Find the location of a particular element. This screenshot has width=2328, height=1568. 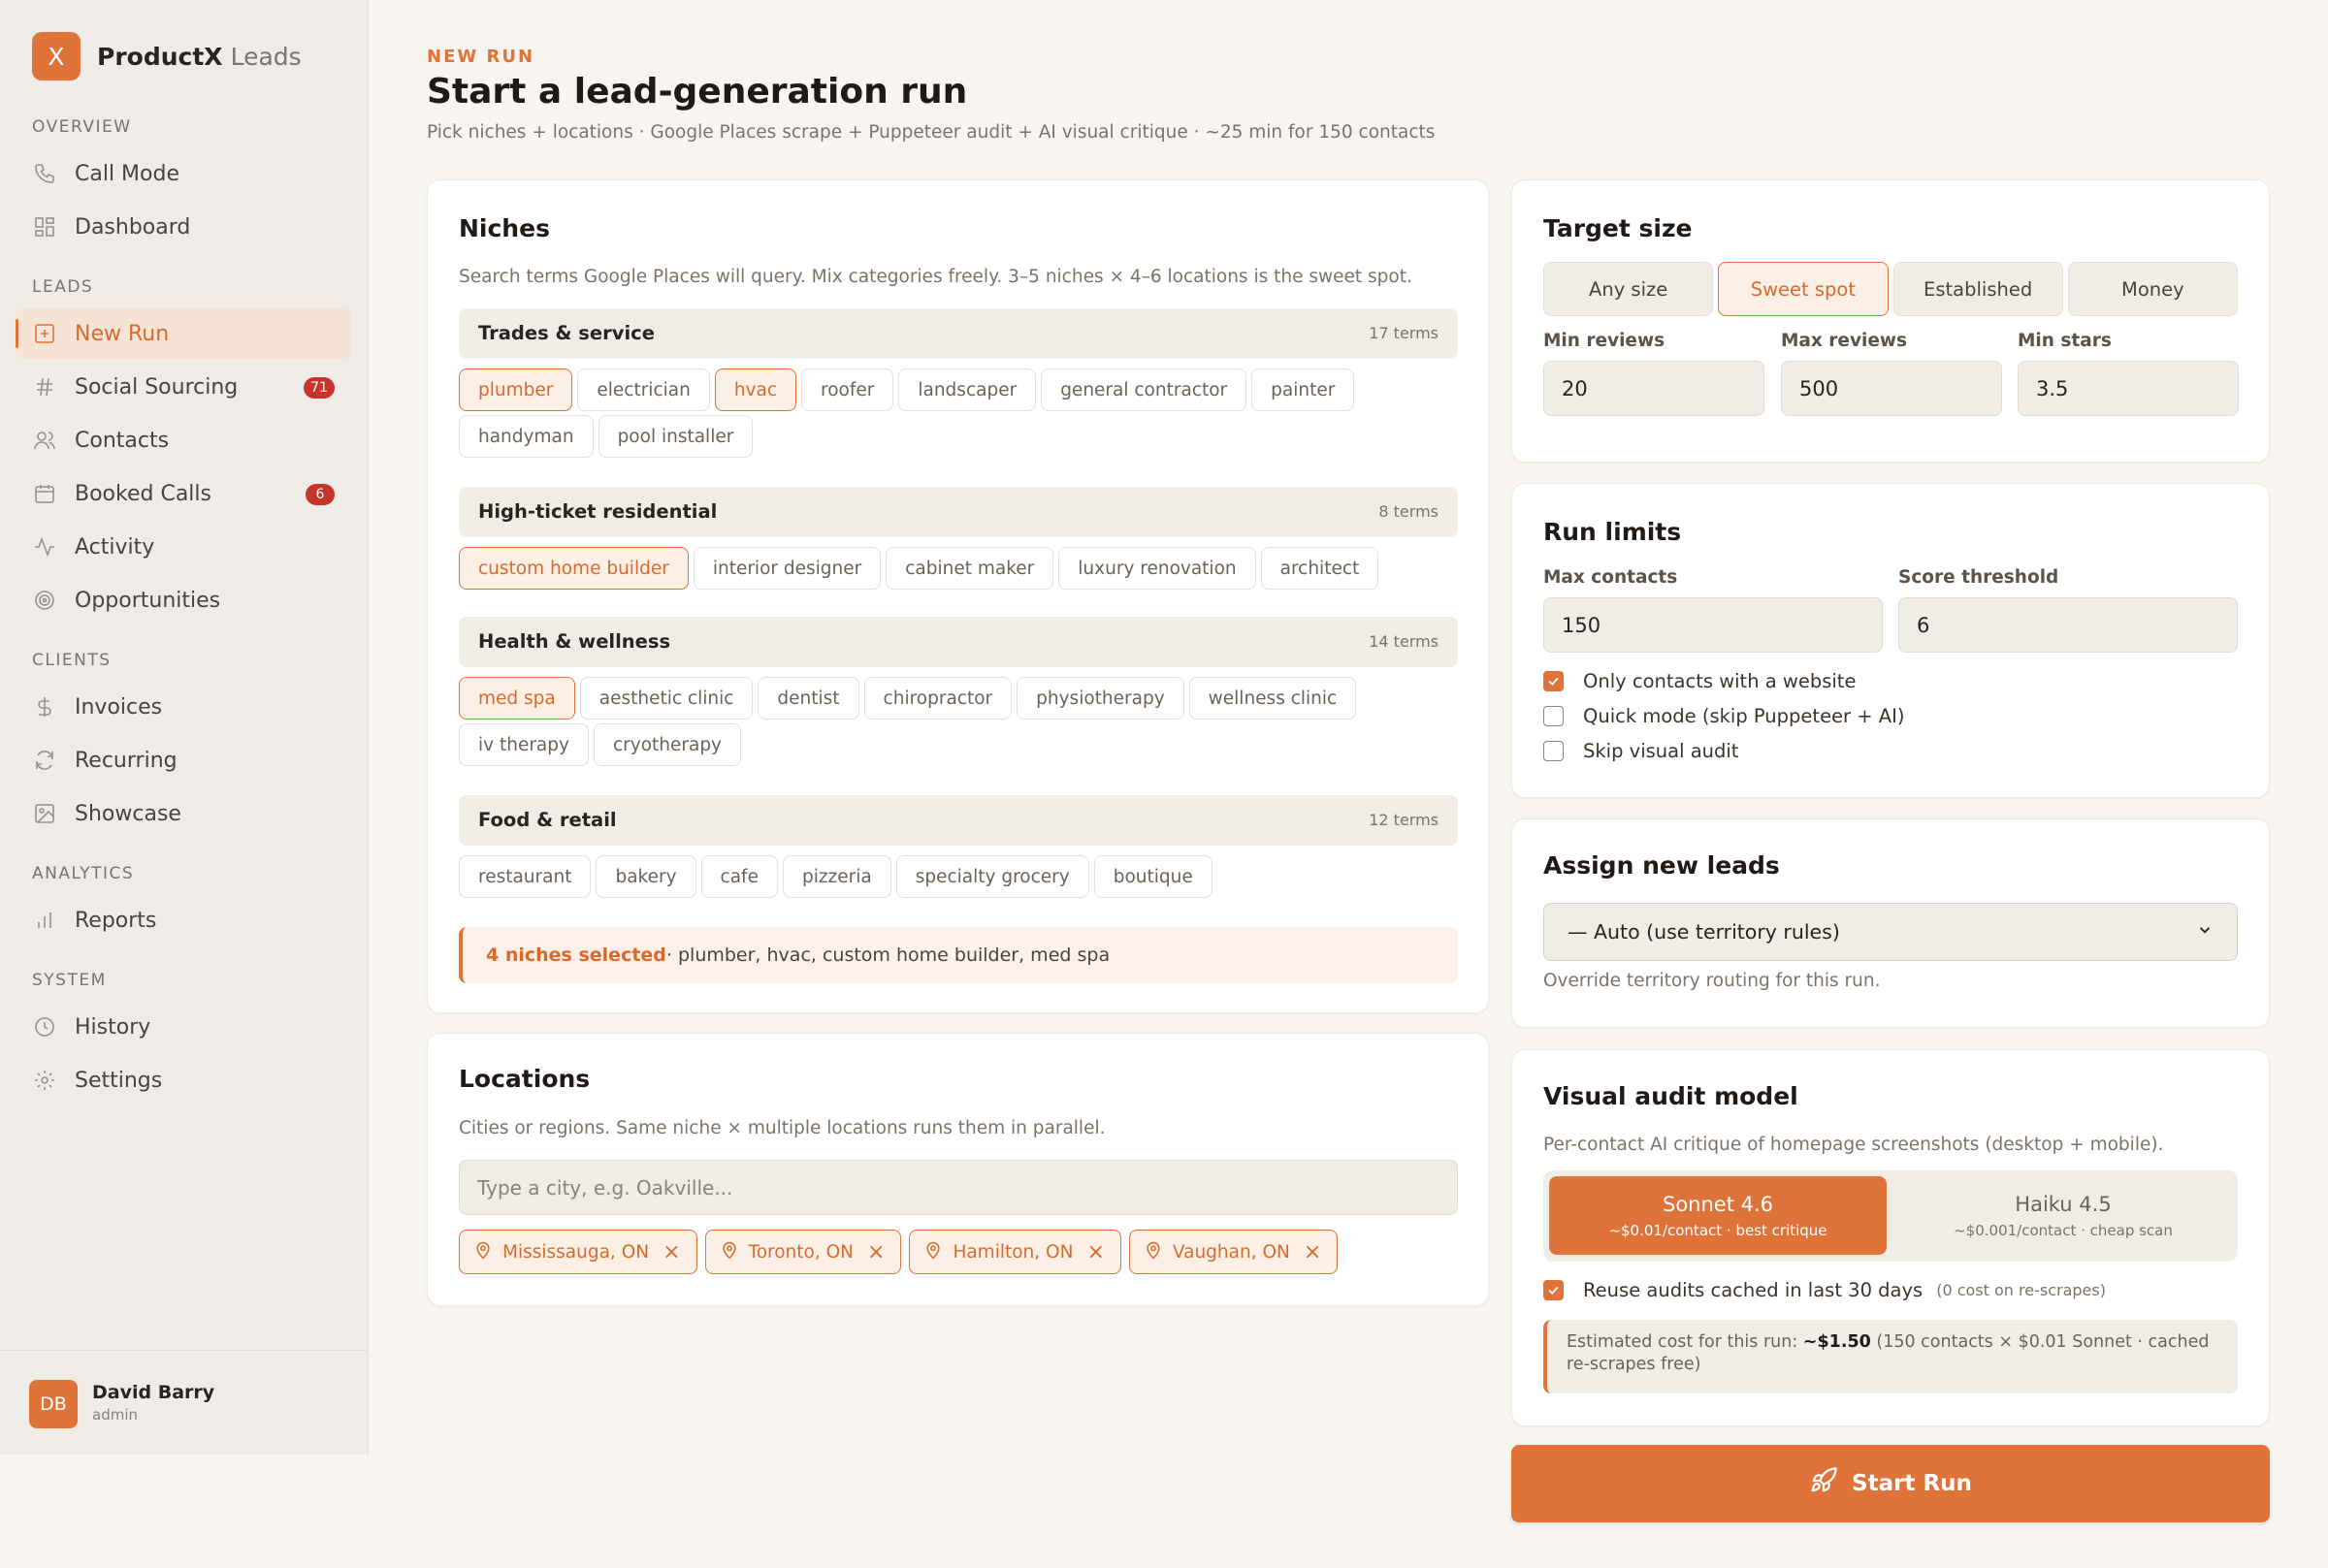

niche-chip: landscaper is located at coordinates (967, 389).